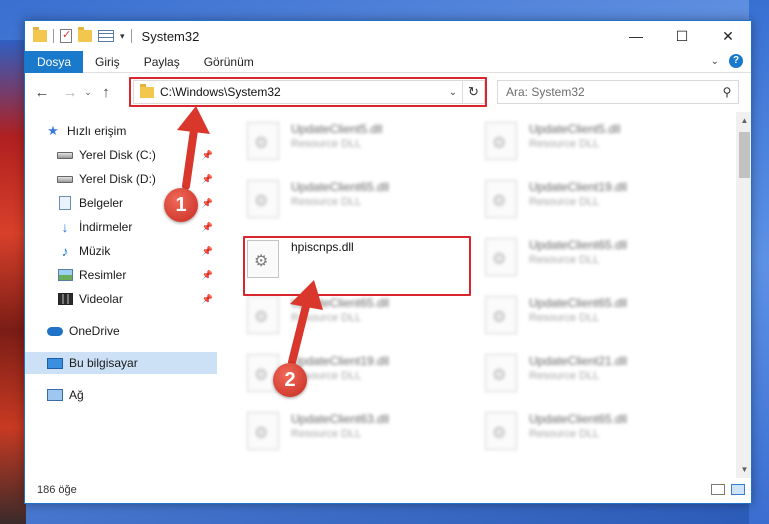  I want to click on search-input: Ara: System32, so click(611, 92).